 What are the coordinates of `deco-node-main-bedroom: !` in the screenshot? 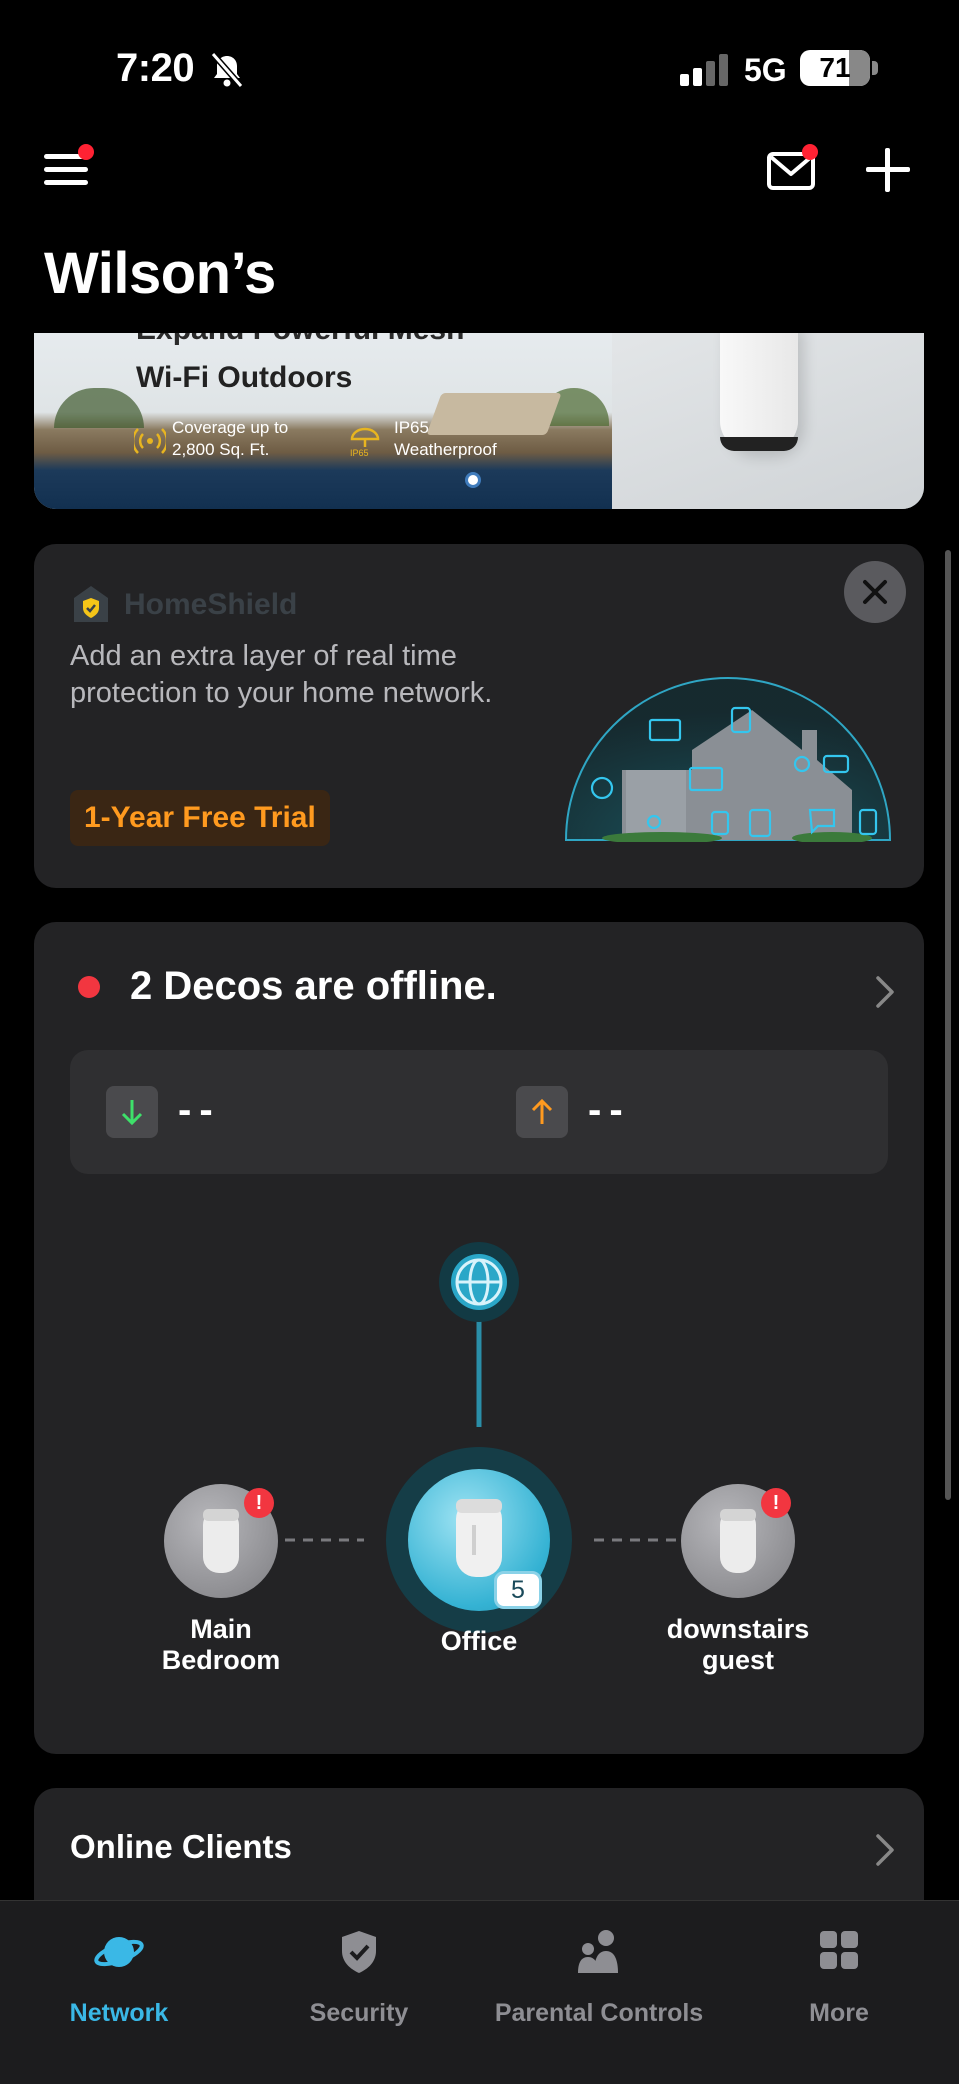 It's located at (221, 1541).